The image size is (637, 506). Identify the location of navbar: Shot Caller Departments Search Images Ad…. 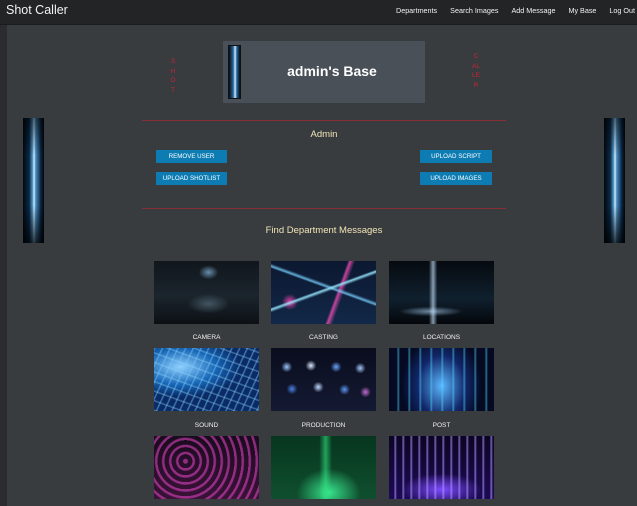
(318, 12).